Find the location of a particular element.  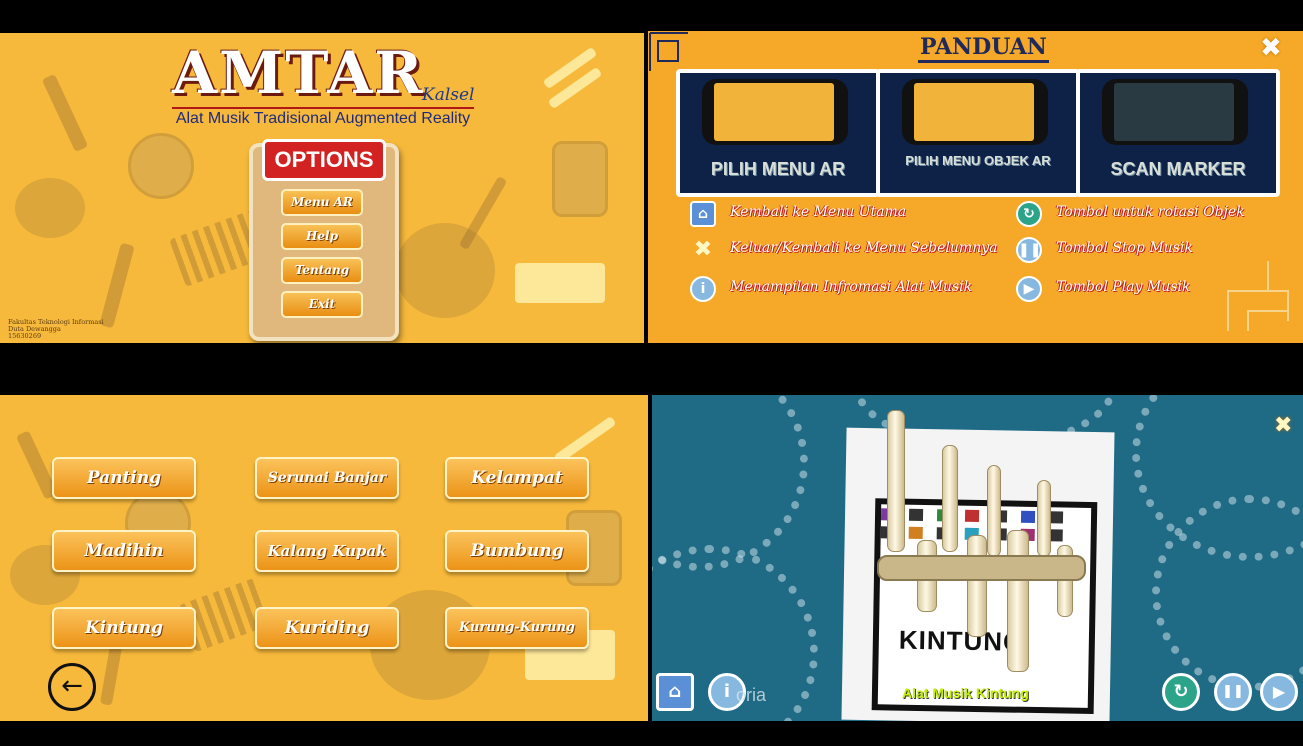

kintung-3d-model is located at coordinates (972, 552).